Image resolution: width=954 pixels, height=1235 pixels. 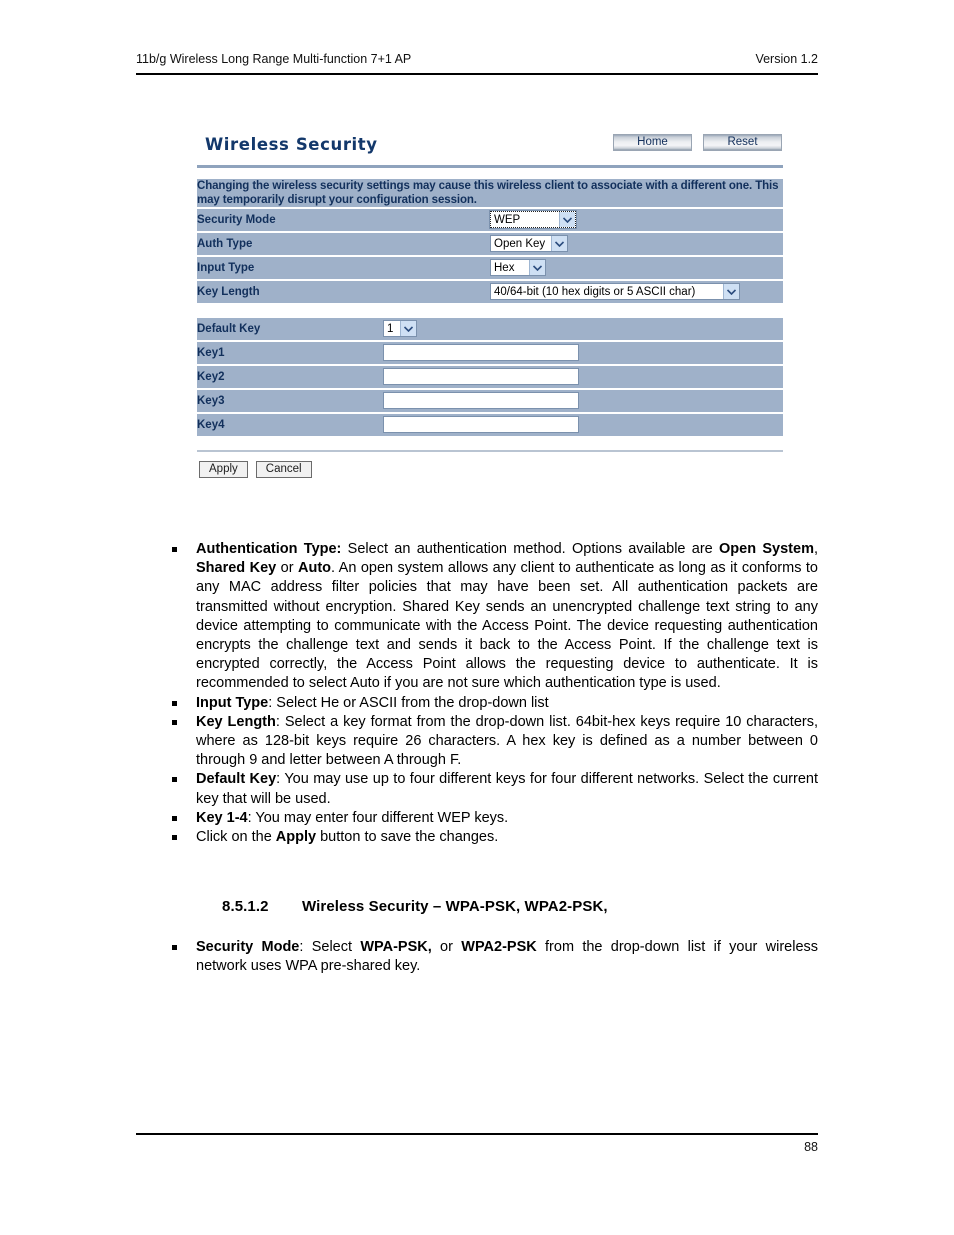 I want to click on label-key2: Key2, so click(x=290, y=377).